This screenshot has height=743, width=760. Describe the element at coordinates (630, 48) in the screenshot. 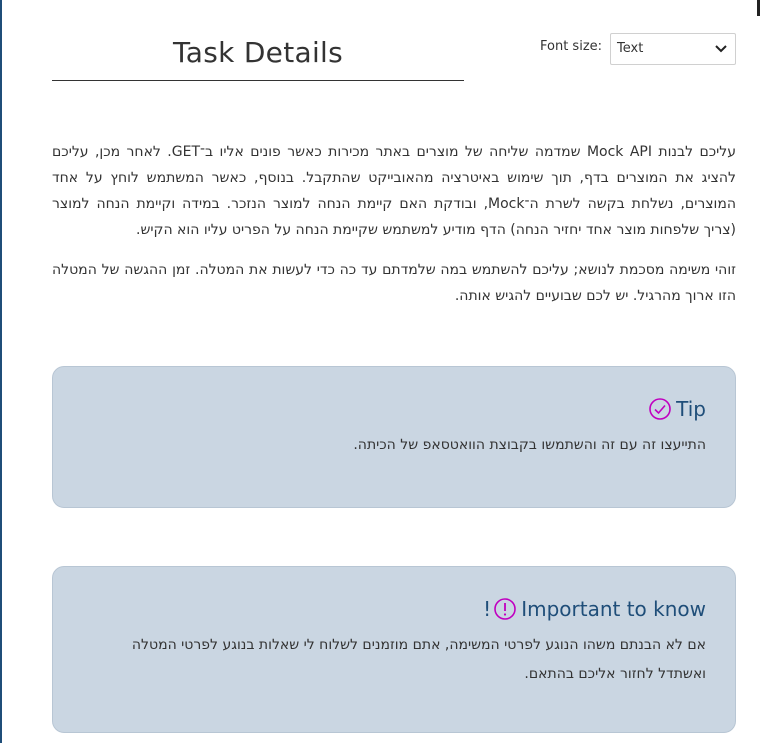

I see `font-size-selected-value: Text` at that location.